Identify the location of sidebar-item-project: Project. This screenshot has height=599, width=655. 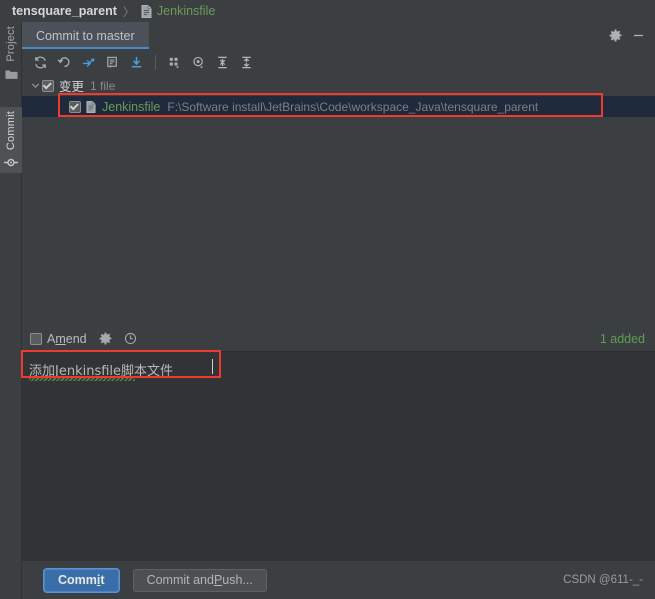
(11, 53).